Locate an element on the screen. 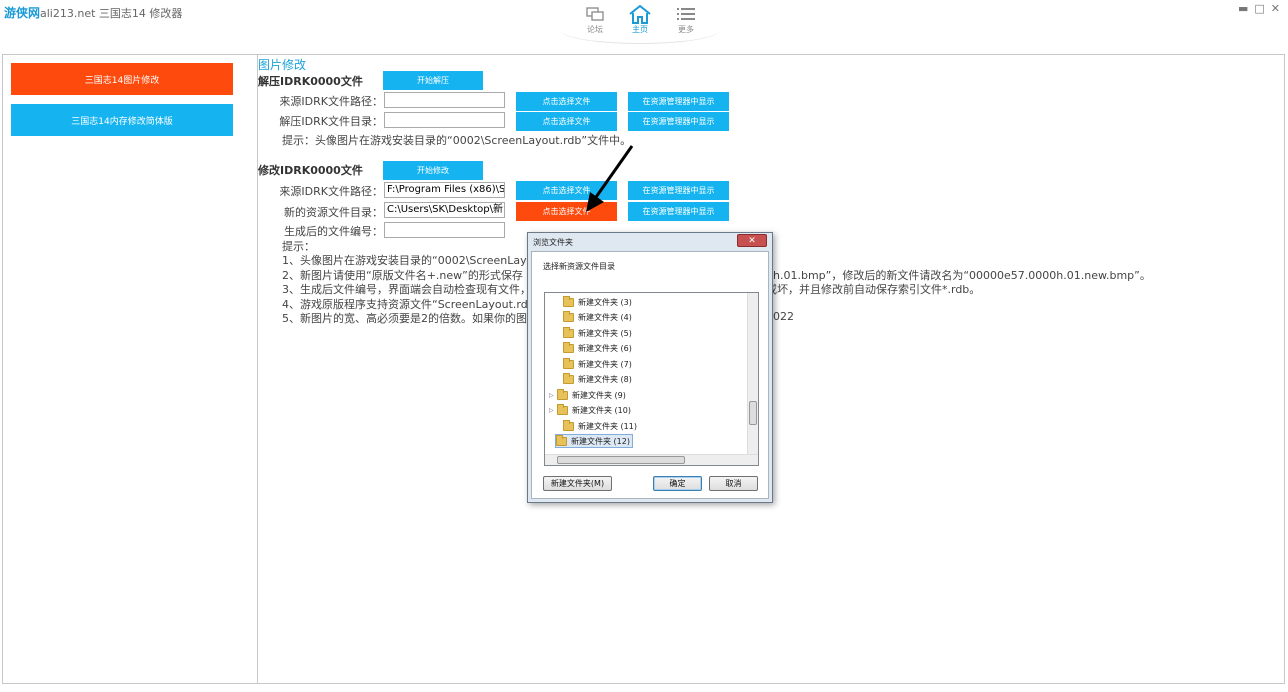 The width and height of the screenshot is (1288, 692). unpack-dest-explorer-button: 在资源管理器中显示 is located at coordinates (678, 121).